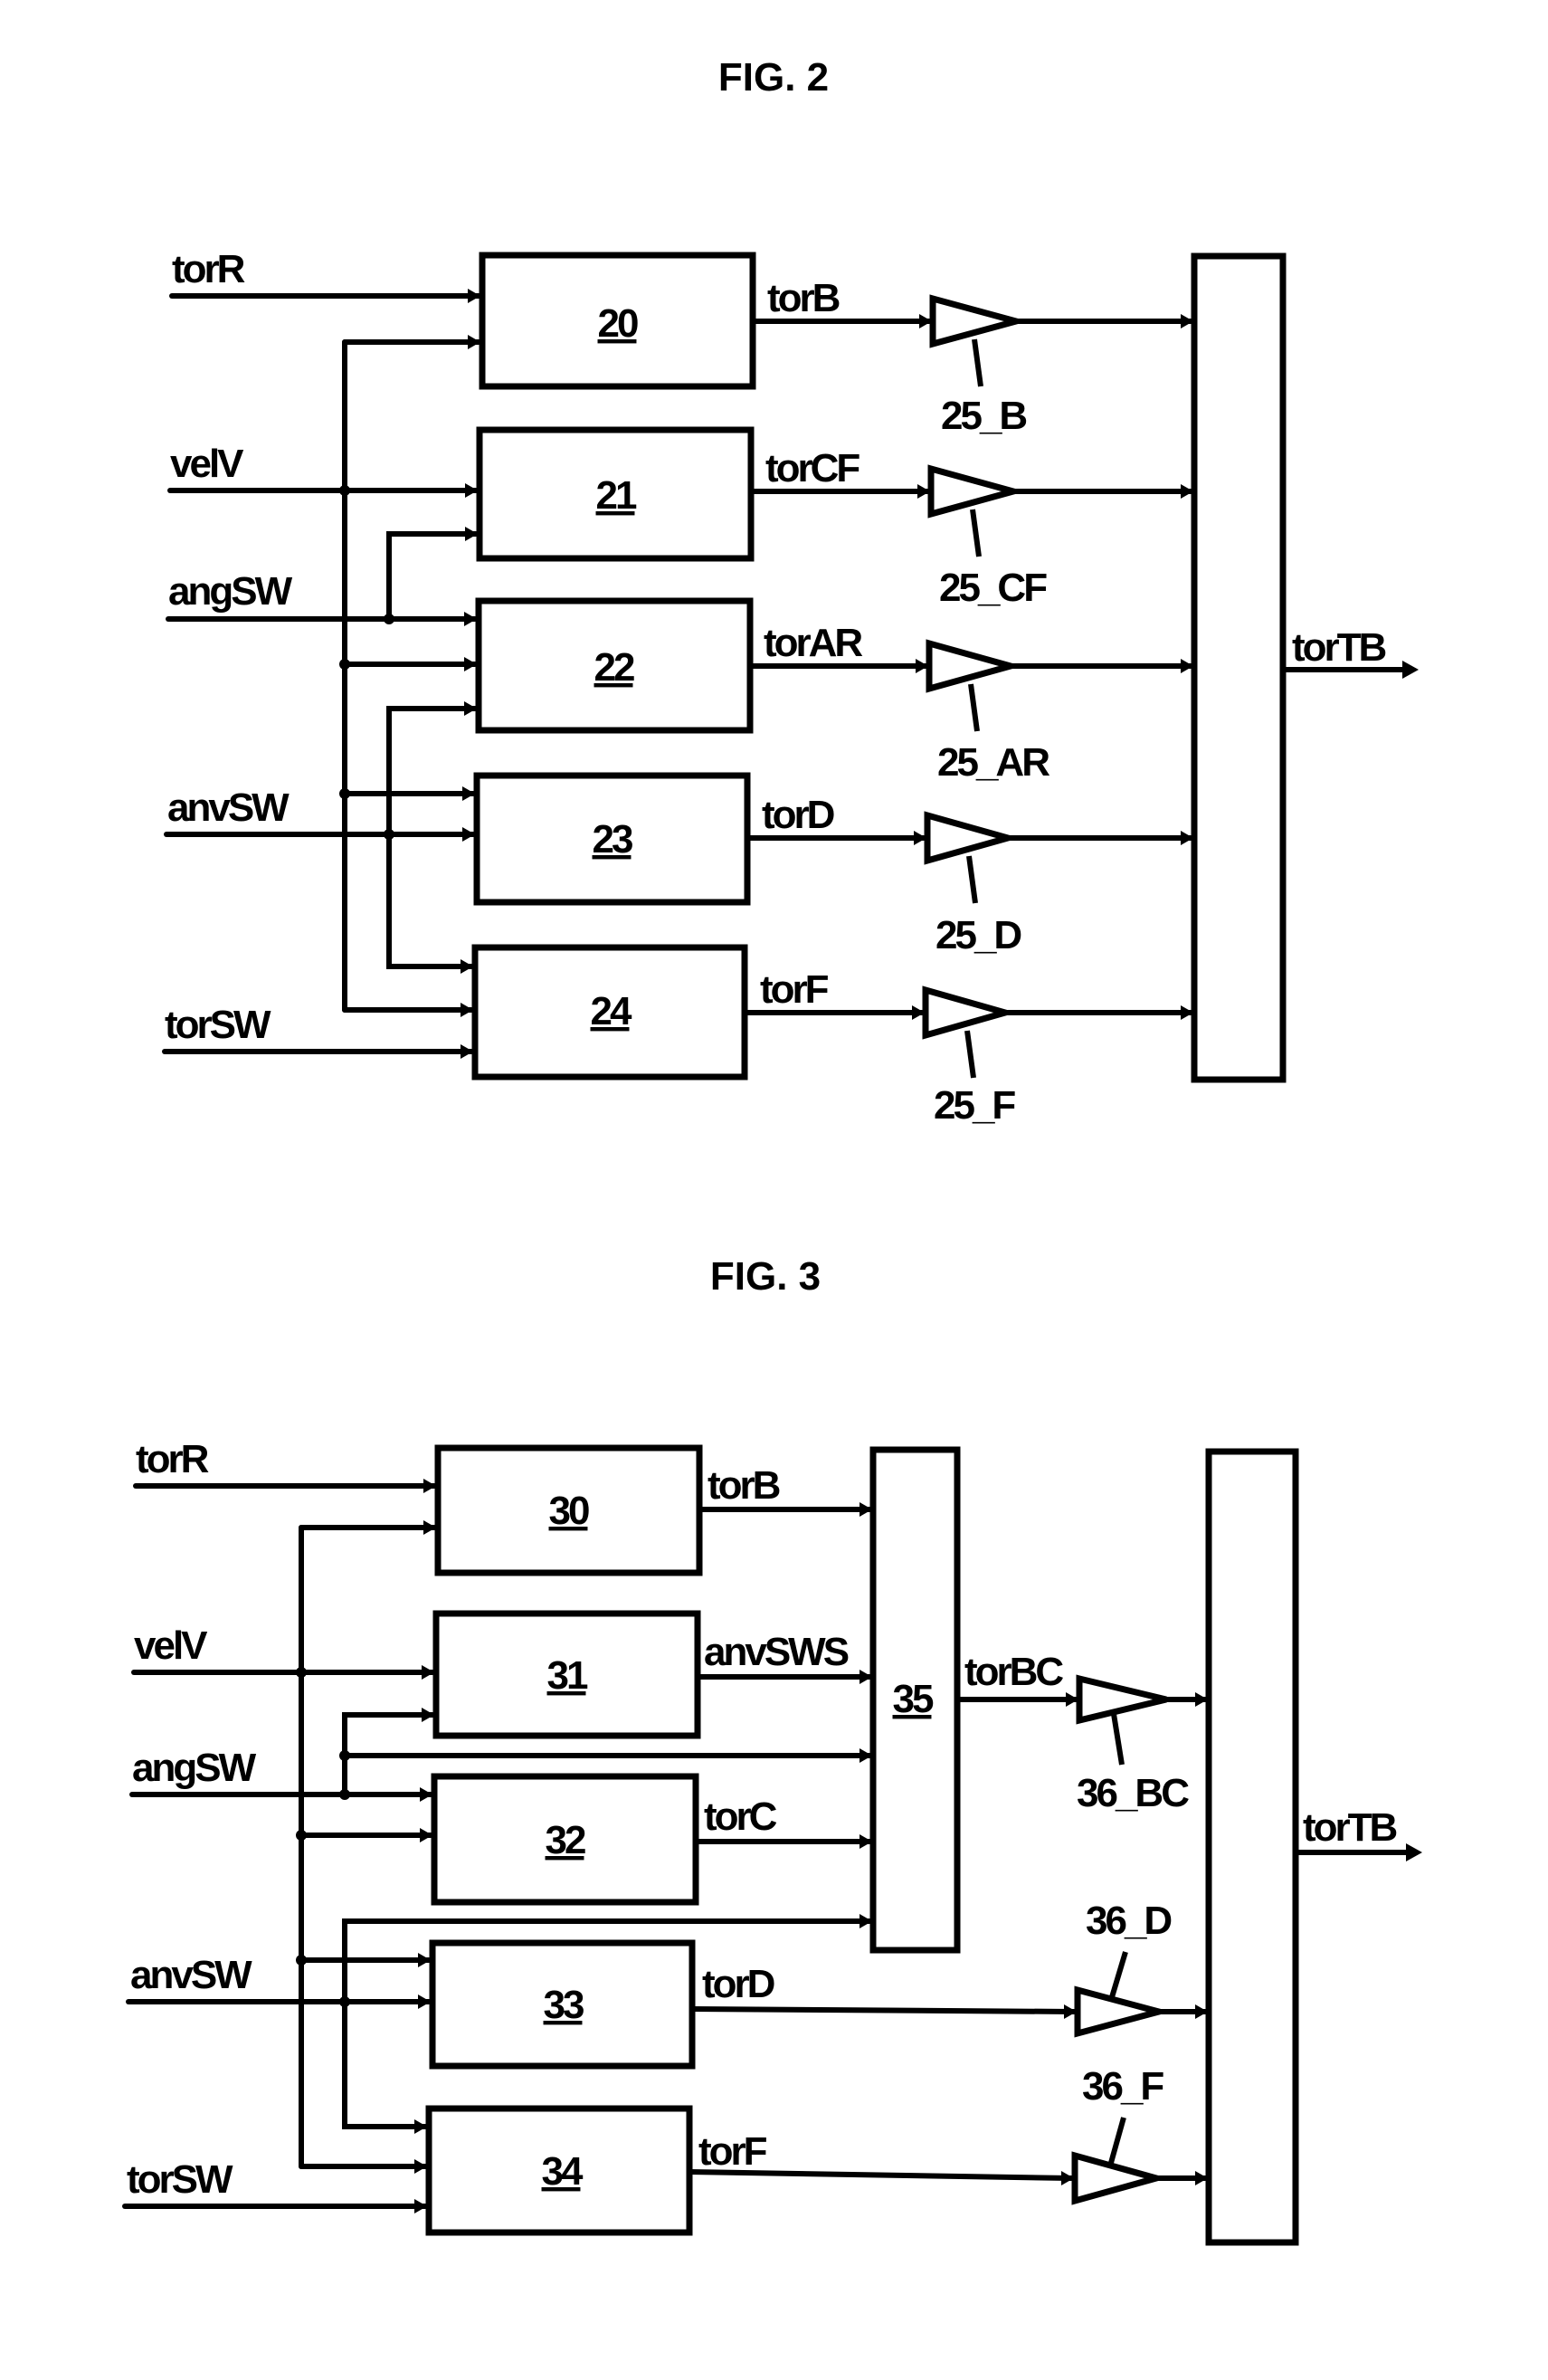 The width and height of the screenshot is (1548, 2380). I want to click on fig3-gain-36_F: 36_F, so click(1123, 2086).